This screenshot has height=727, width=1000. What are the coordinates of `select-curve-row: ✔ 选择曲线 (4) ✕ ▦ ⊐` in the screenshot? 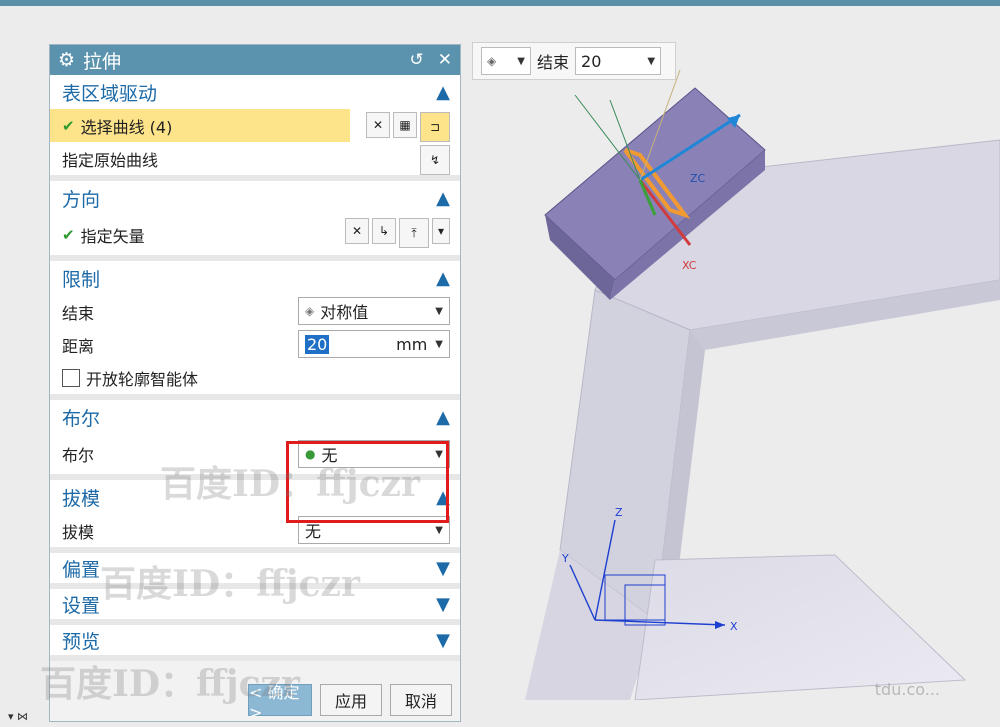 It's located at (255, 125).